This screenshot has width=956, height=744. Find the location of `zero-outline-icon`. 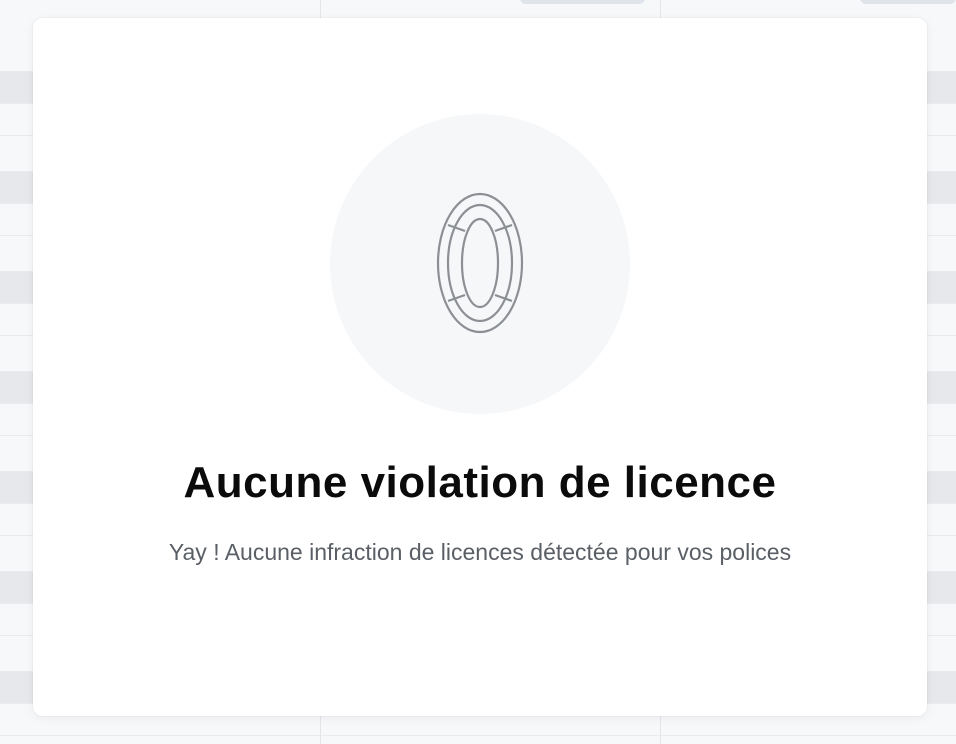

zero-outline-icon is located at coordinates (480, 263).